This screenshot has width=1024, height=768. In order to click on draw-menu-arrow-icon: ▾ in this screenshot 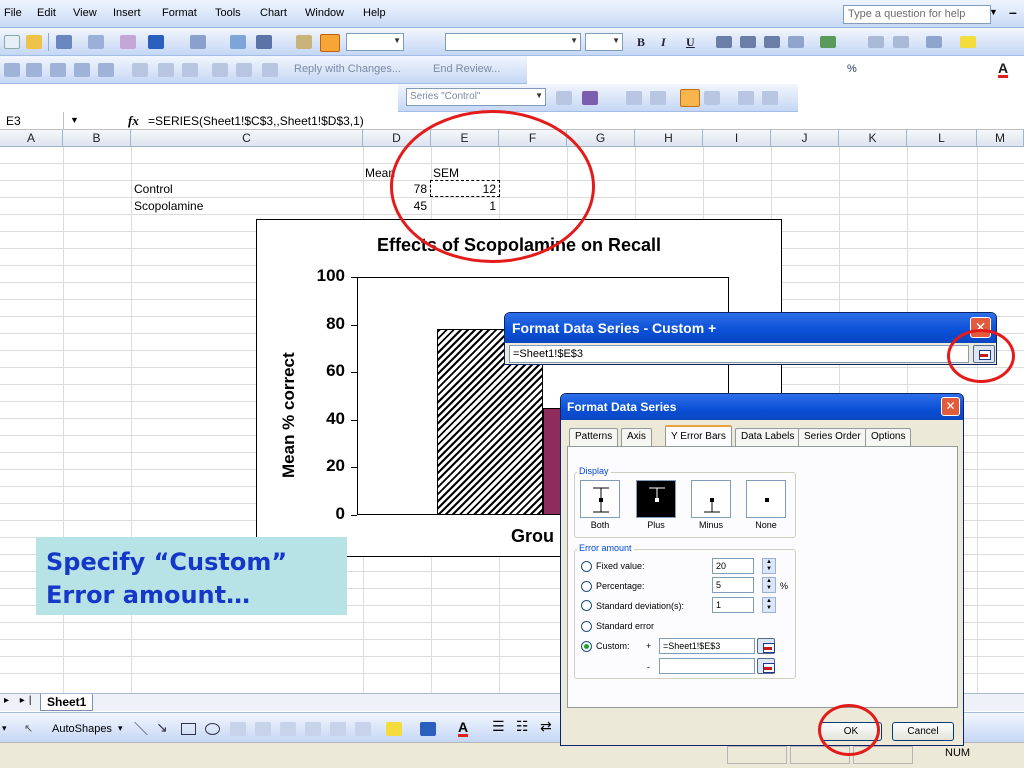, I will do `click(4, 728)`.